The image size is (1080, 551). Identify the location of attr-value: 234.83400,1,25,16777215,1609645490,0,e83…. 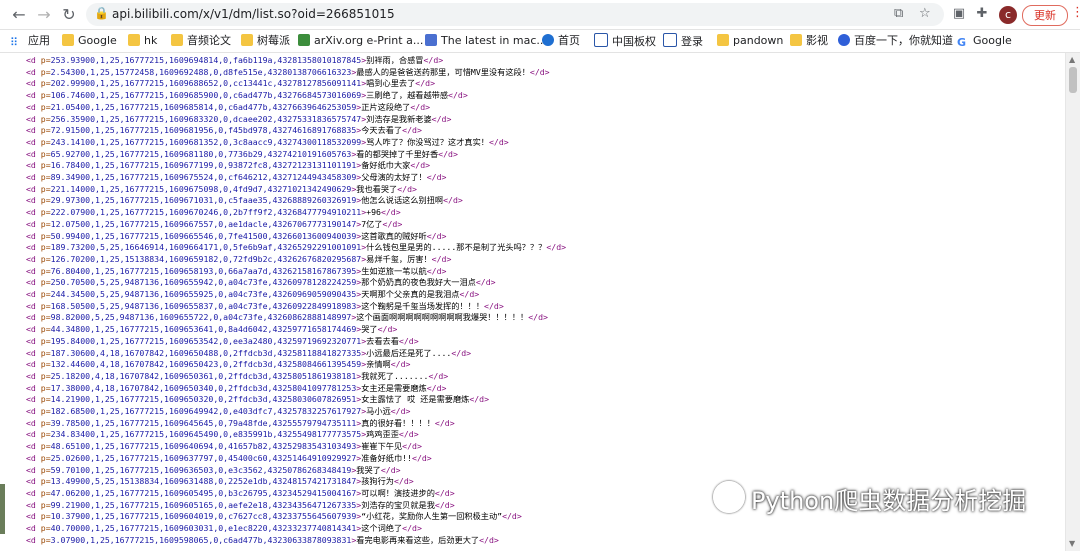
(206, 434).